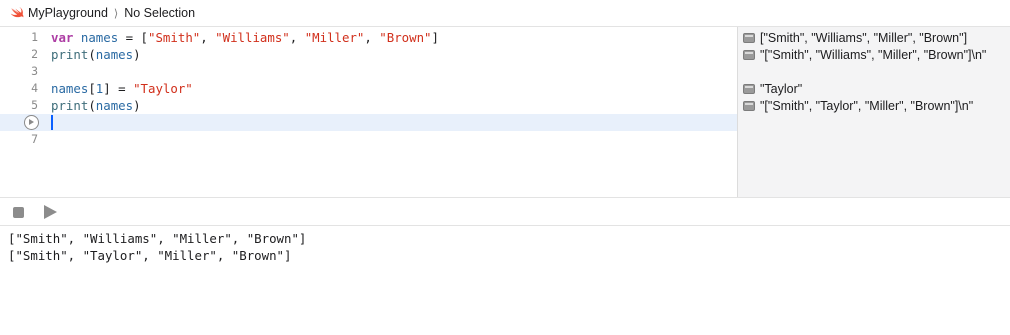  Describe the element at coordinates (159, 13) in the screenshot. I see `breadcrumb-selection: No Selection` at that location.